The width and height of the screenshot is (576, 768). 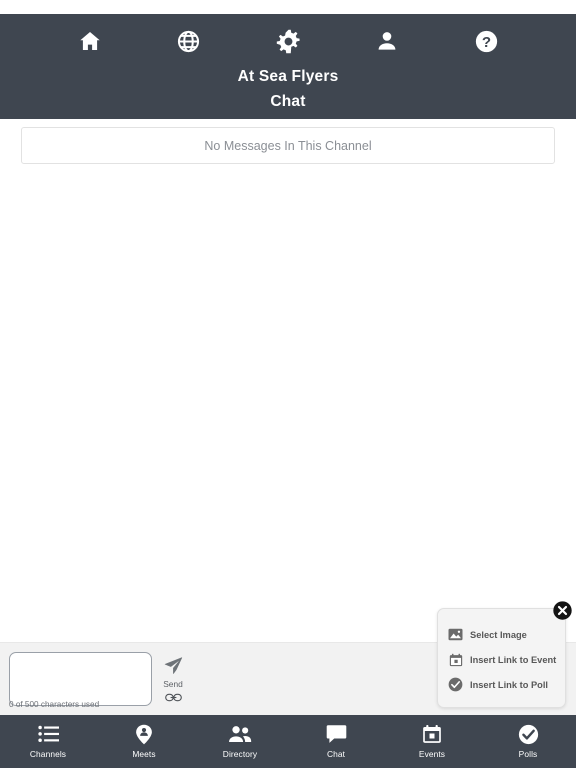 I want to click on nav-item-label: Channels, so click(x=48, y=754).